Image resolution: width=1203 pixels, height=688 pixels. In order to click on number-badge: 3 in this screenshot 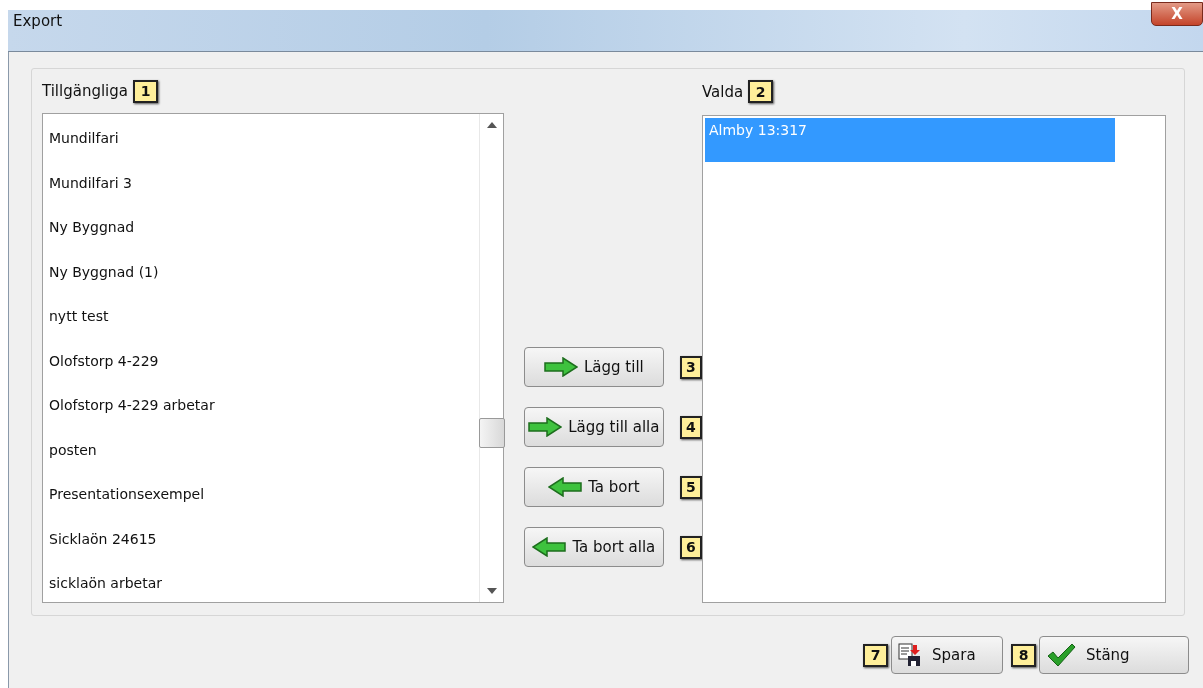, I will do `click(690, 367)`.